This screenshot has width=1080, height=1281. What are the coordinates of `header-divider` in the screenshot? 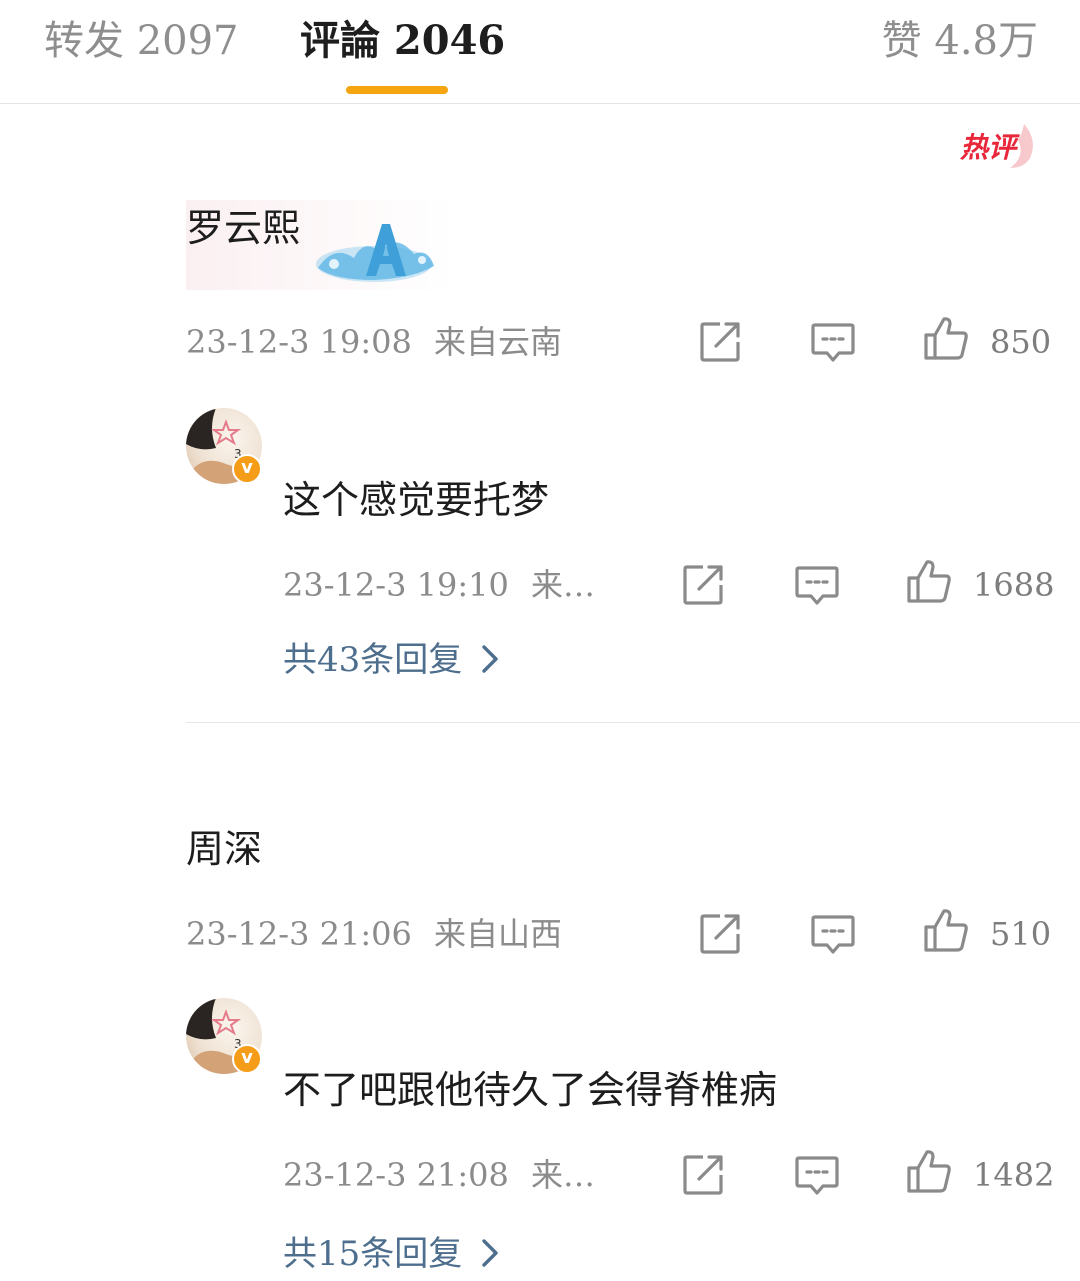 It's located at (540, 103).